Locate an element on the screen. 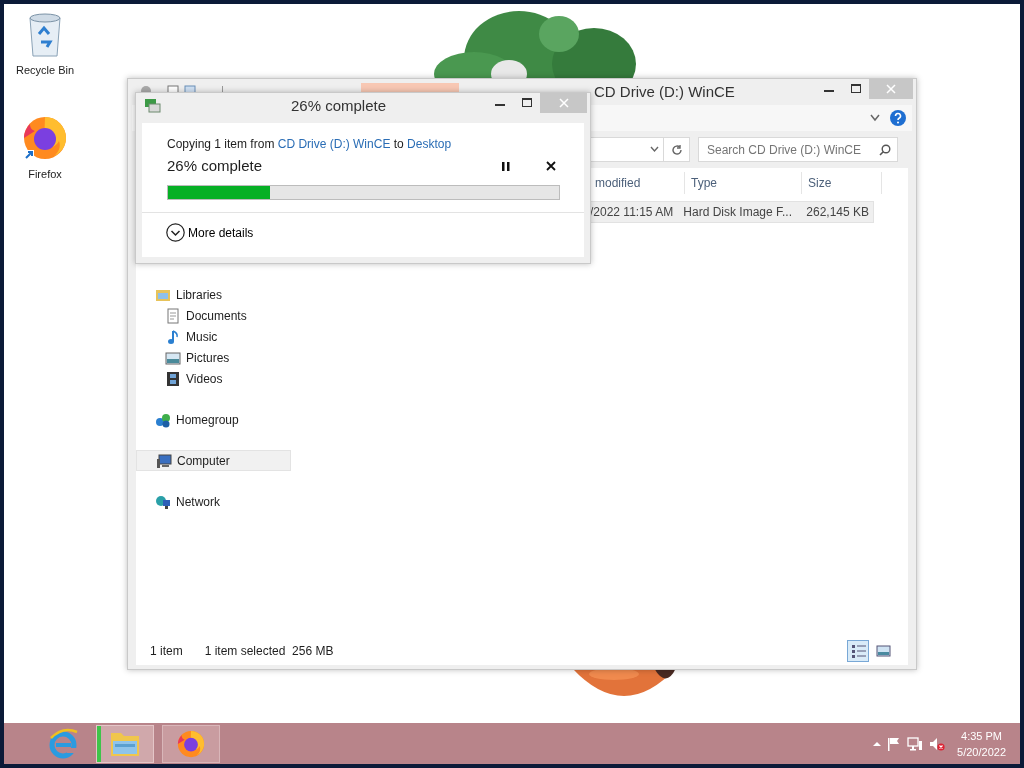 The height and width of the screenshot is (768, 1024). copy-message: Copying 1 item from CD Drive (D:) WinCE to Desktop is located at coordinates (309, 144).